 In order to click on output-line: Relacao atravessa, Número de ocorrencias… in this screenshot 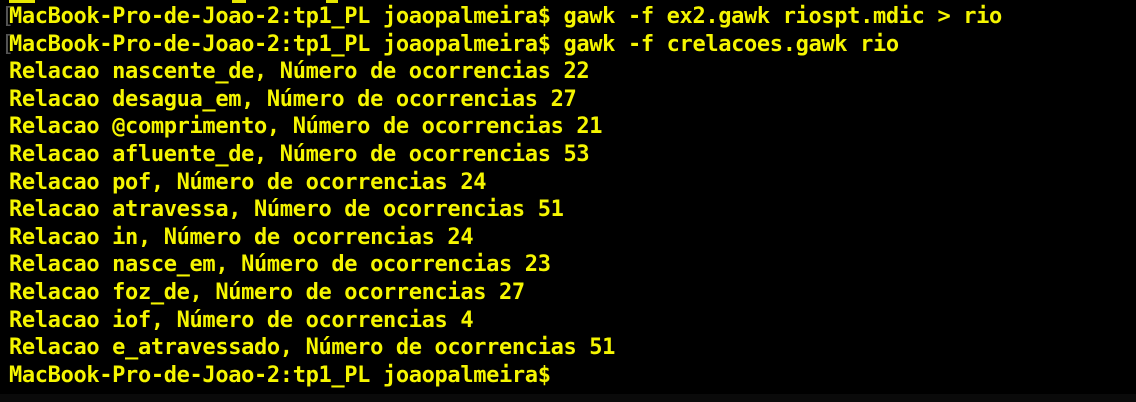, I will do `click(286, 210)`.